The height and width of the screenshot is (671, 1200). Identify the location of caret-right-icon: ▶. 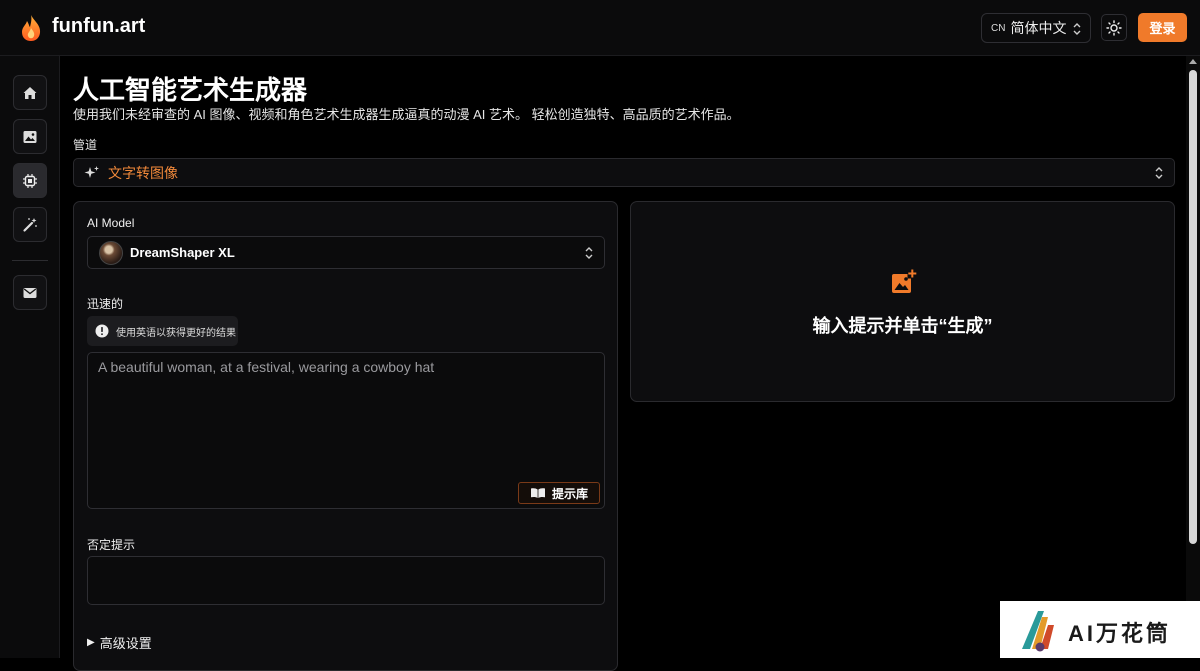
(91, 642).